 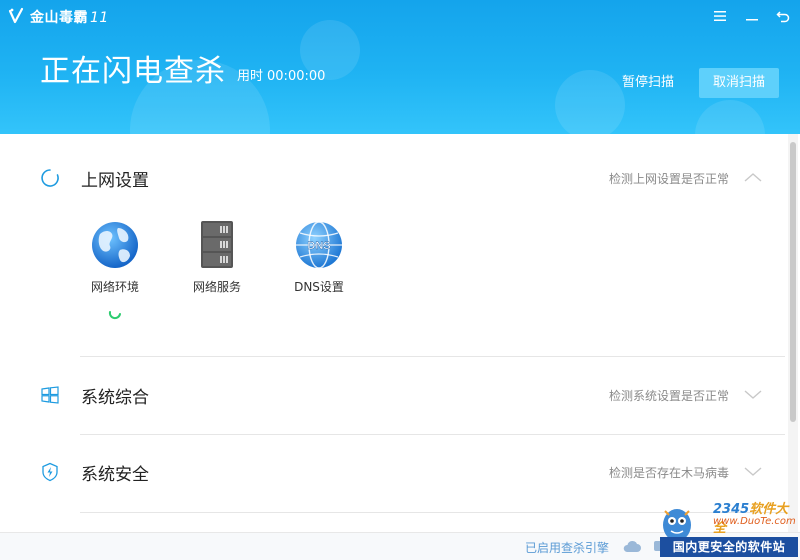 What do you see at coordinates (115, 398) in the screenshot?
I see `section-title: 系统综合` at bounding box center [115, 398].